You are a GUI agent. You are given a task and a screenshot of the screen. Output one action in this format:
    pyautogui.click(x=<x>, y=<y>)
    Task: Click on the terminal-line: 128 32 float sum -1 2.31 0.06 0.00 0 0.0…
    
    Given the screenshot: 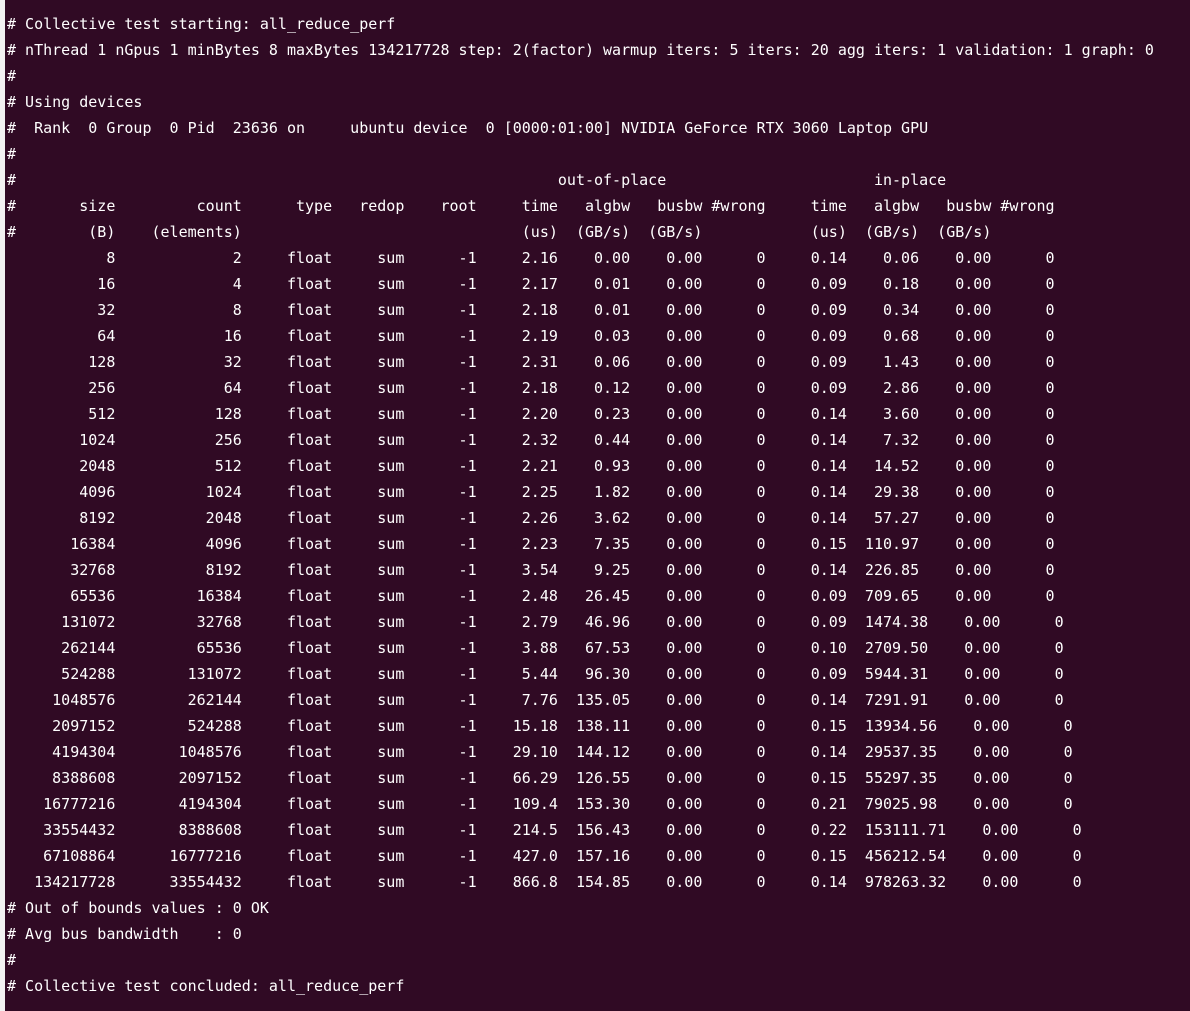 What is the action you would take?
    pyautogui.click(x=531, y=362)
    